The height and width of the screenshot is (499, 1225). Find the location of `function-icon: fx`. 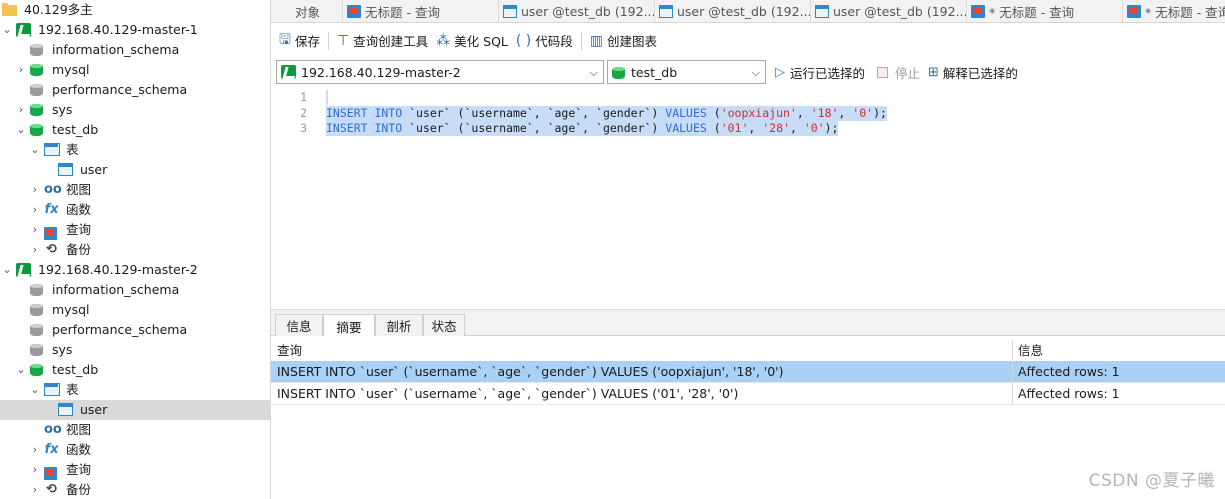

function-icon: fx is located at coordinates (51, 449).